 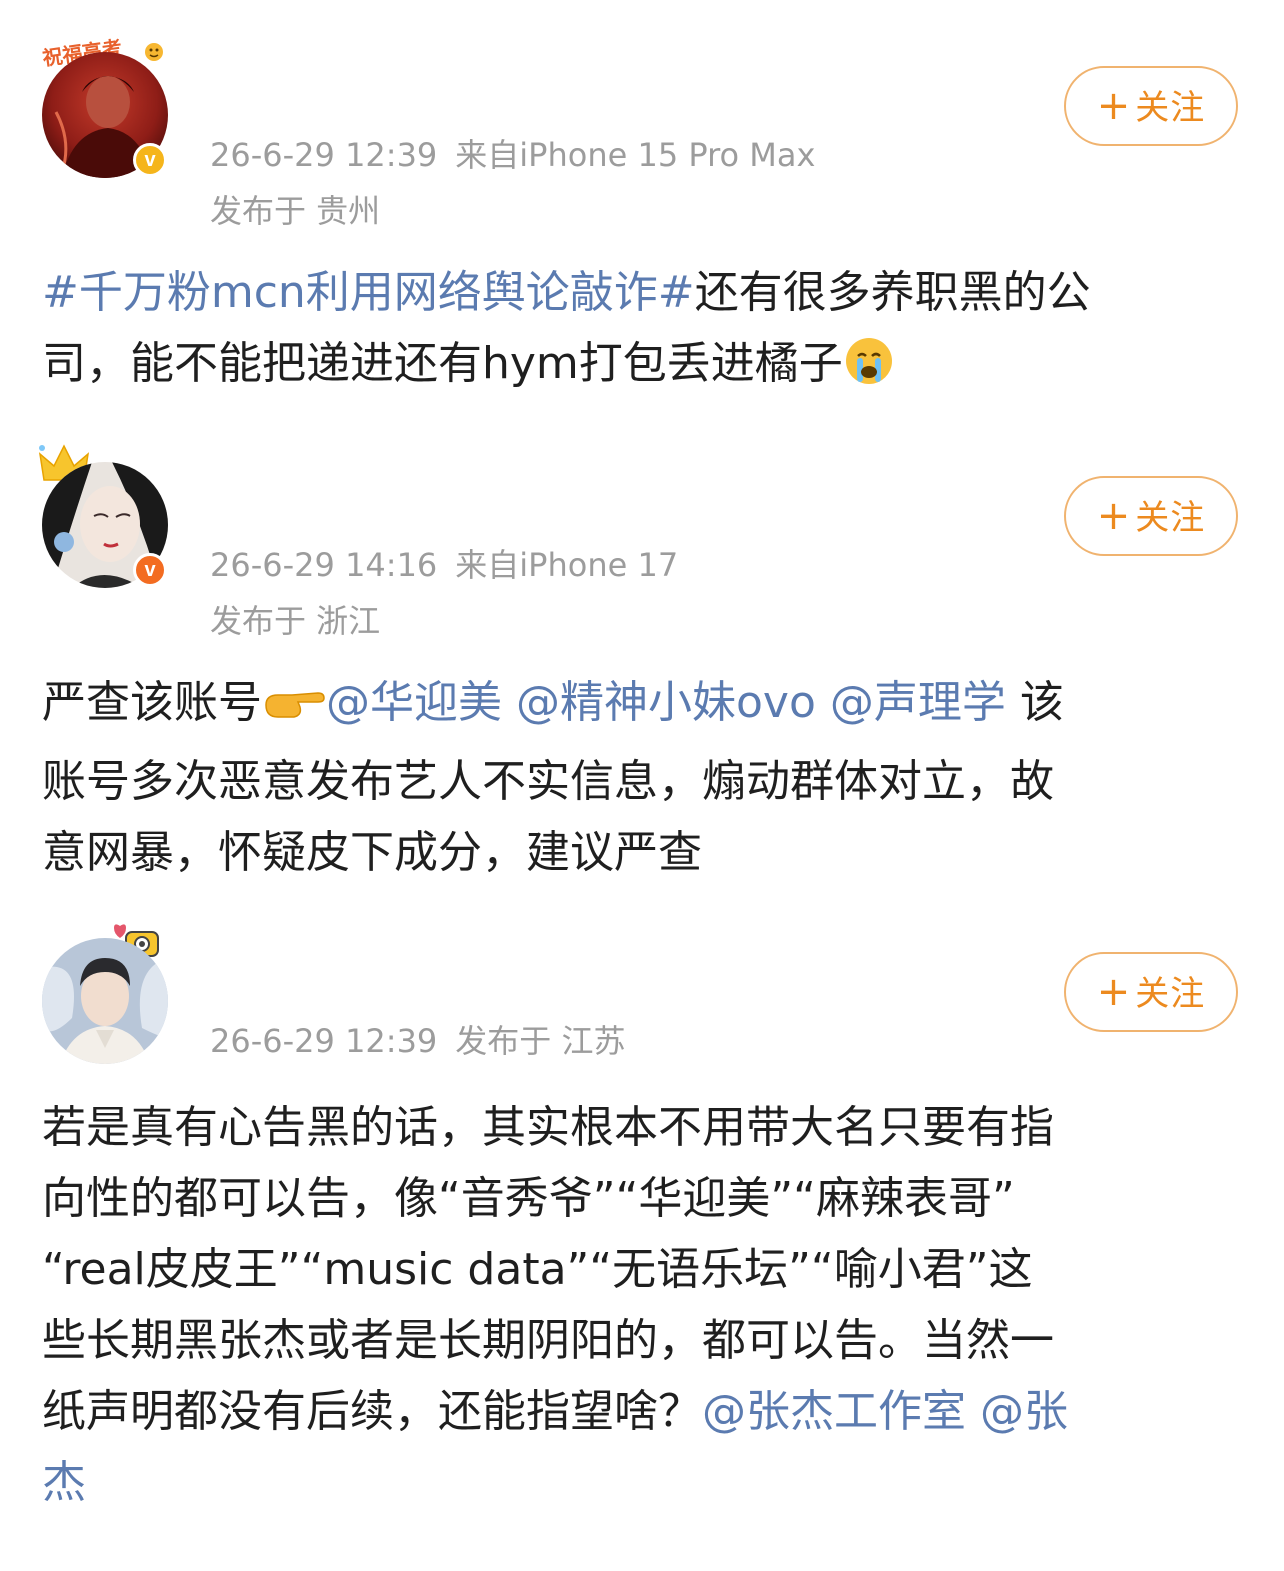 I want to click on avatar, so click(x=105, y=1001).